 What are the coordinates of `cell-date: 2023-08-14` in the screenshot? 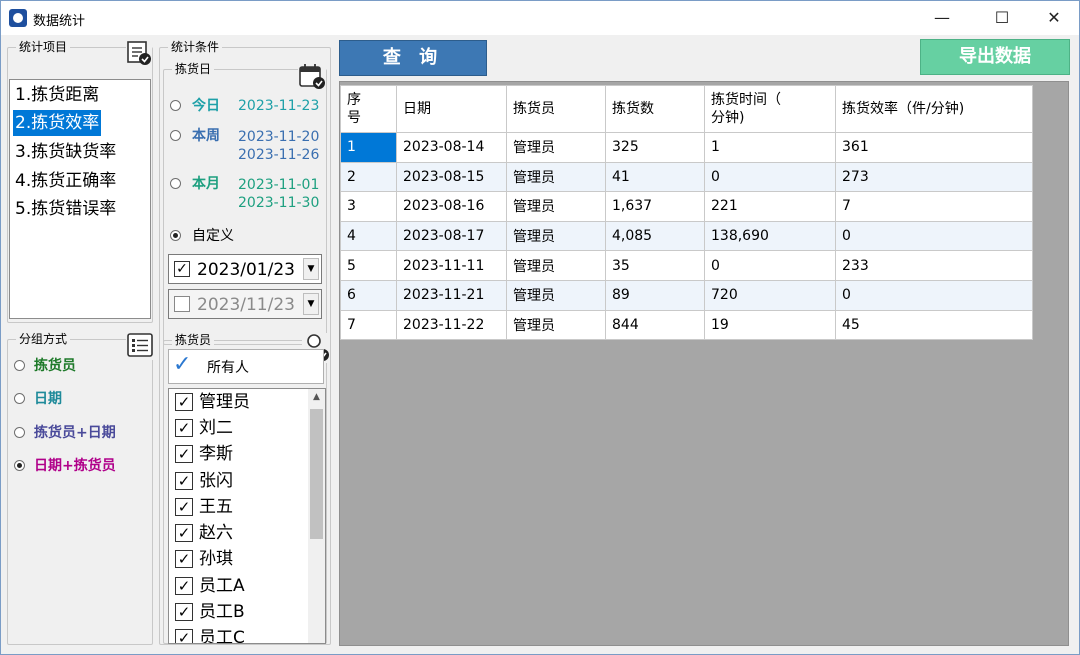 It's located at (451, 147).